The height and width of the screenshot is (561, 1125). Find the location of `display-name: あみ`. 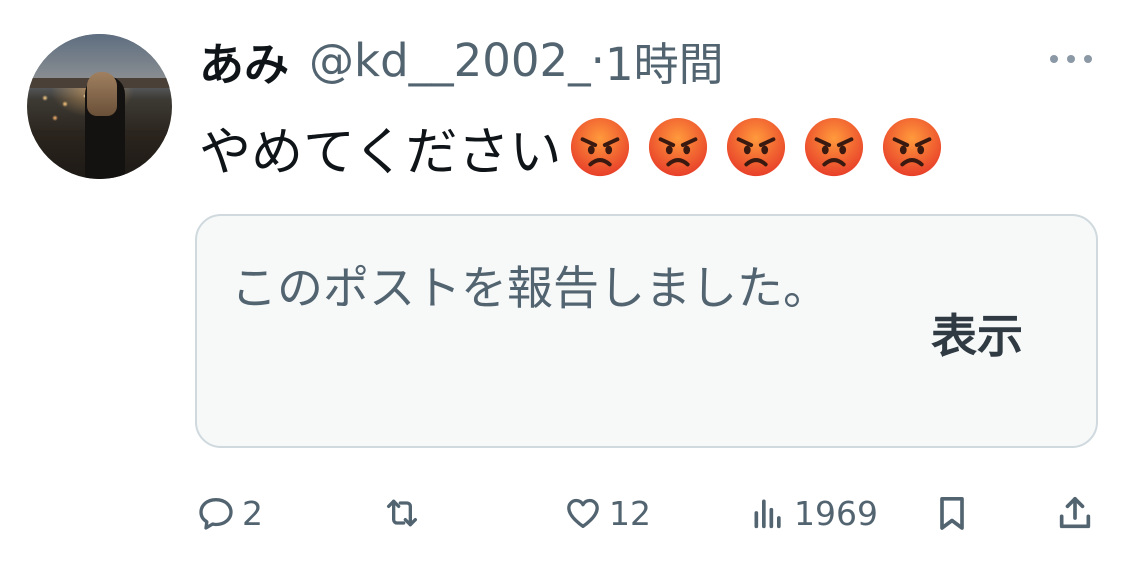

display-name: あみ is located at coordinates (244, 60).